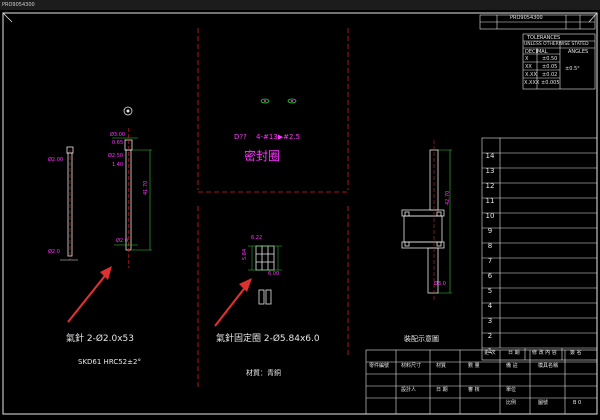  Describe the element at coordinates (511, 403) in the screenshot. I see `title-cell-scale: 比例` at that location.